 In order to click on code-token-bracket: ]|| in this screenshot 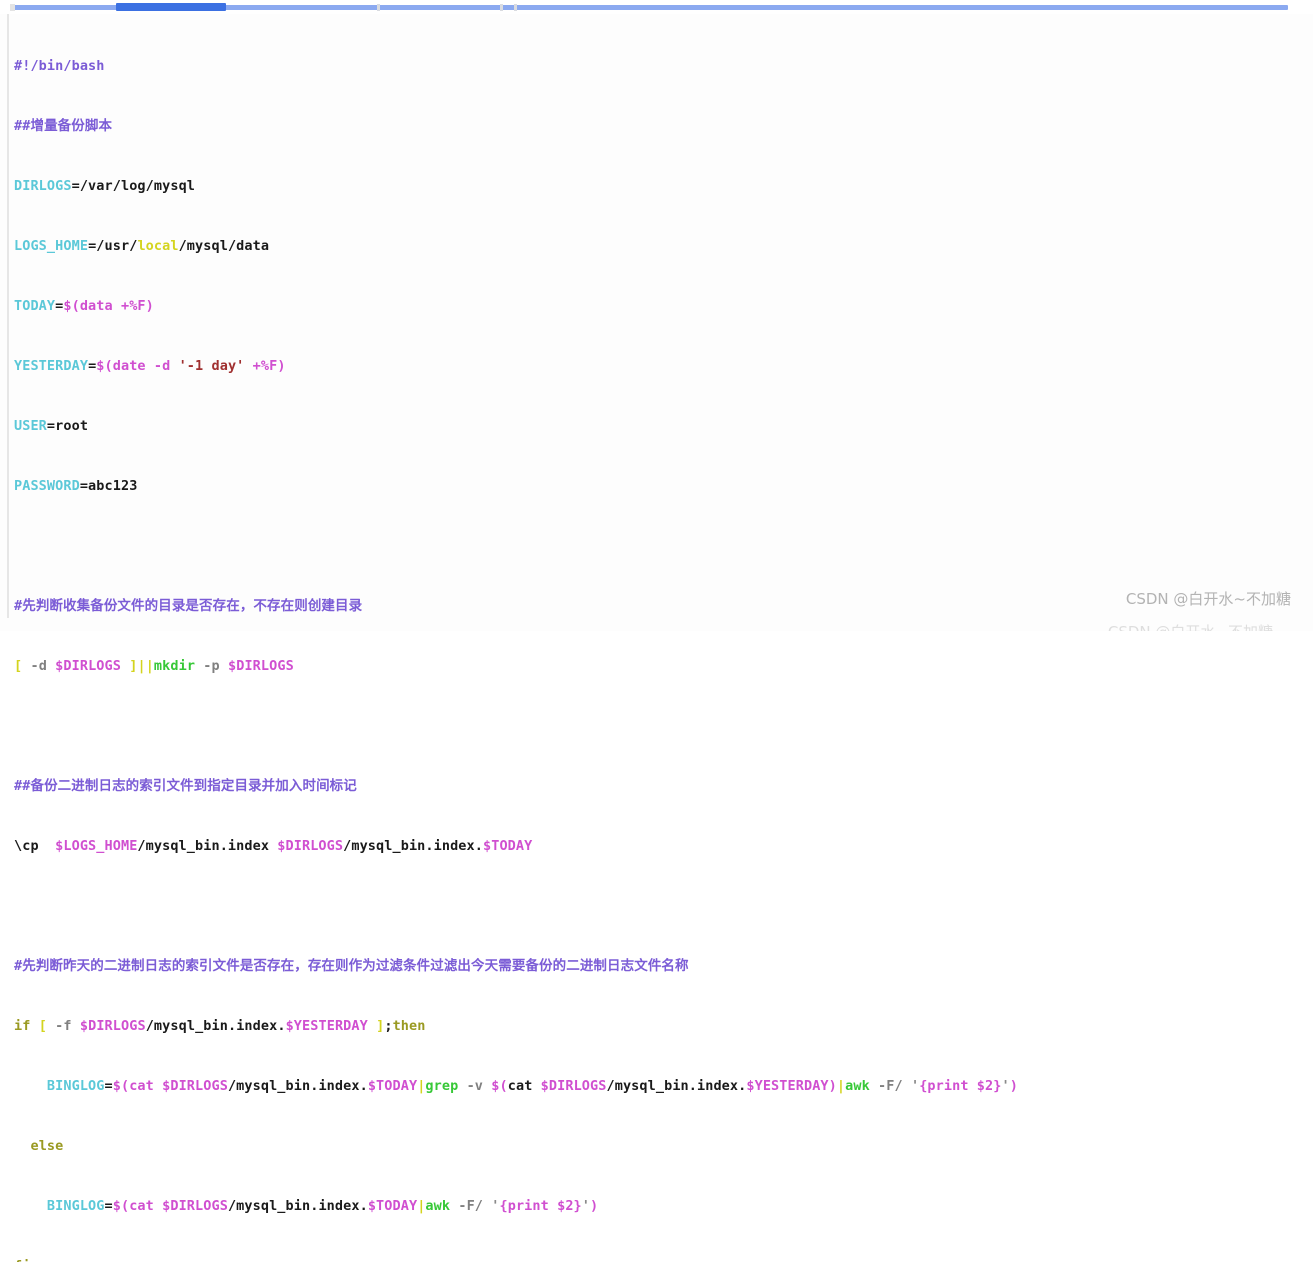, I will do `click(141, 666)`.